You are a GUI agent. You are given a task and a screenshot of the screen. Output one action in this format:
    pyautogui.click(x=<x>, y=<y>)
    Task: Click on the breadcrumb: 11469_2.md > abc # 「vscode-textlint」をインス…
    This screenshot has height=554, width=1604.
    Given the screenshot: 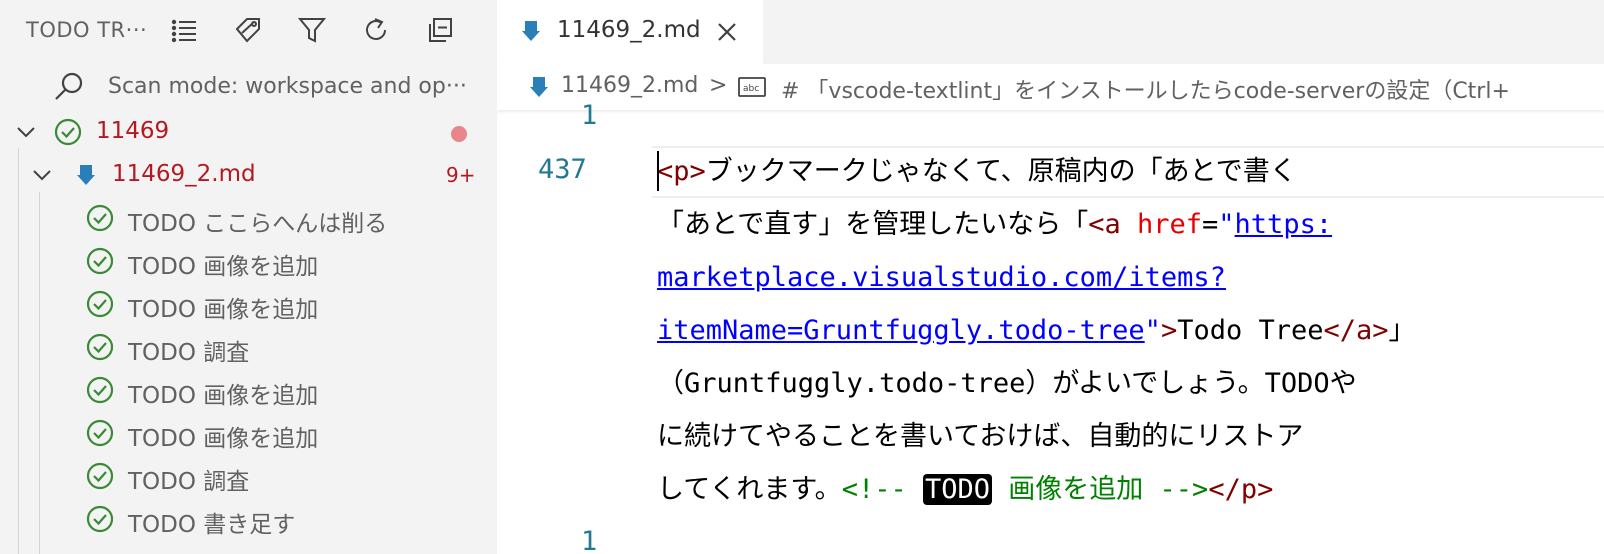 What is the action you would take?
    pyautogui.click(x=1050, y=87)
    